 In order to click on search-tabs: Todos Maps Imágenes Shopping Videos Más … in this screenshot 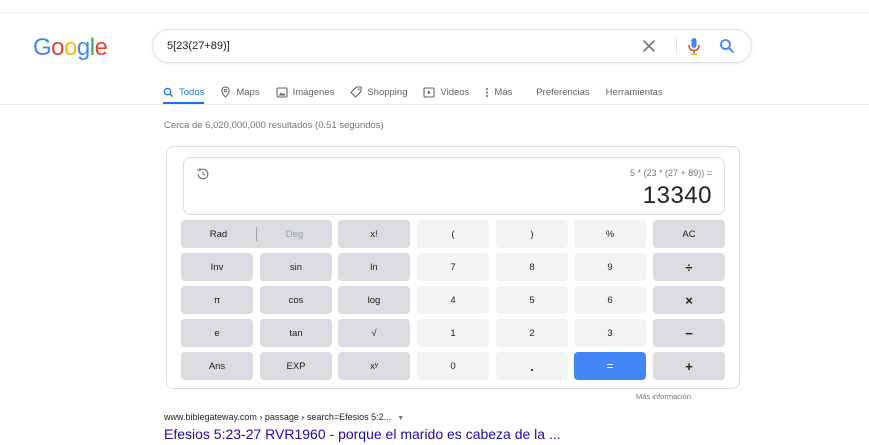, I will do `click(421, 92)`.